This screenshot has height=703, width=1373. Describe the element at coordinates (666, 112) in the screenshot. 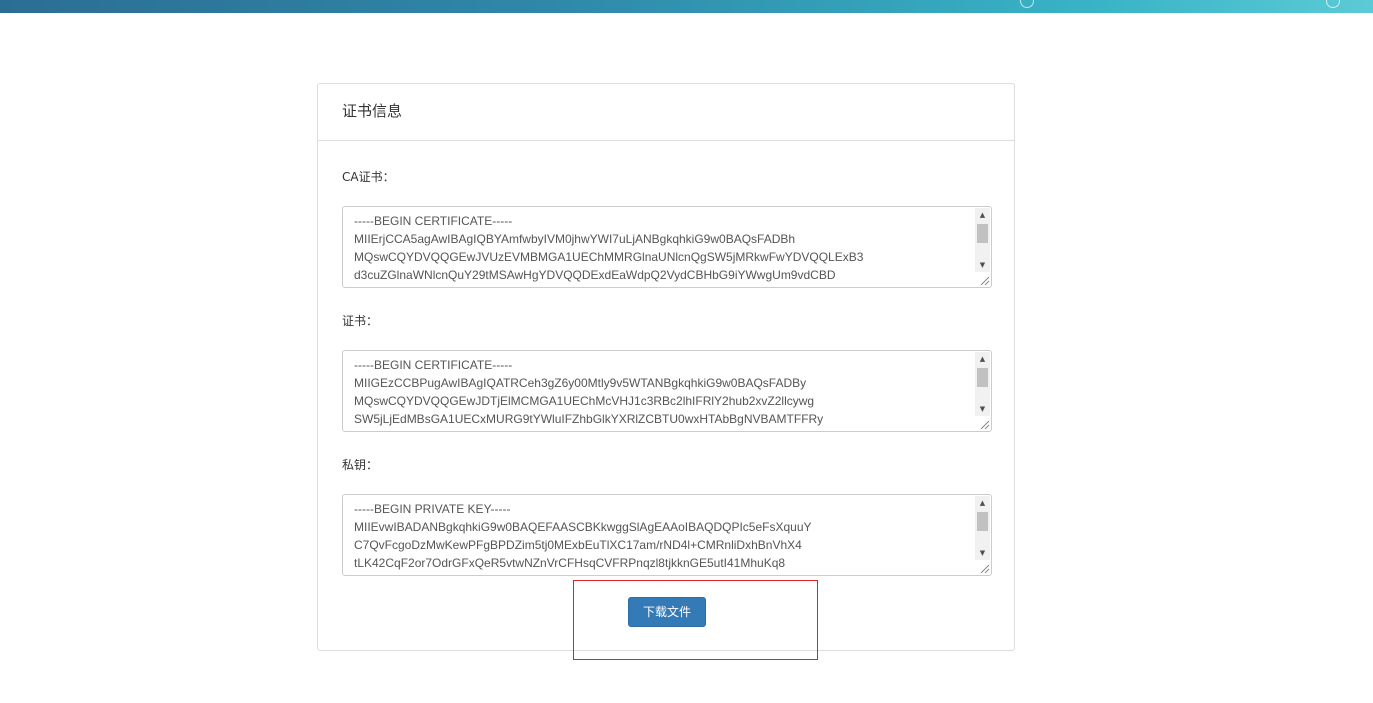

I see `panel-title: 证书信息` at that location.